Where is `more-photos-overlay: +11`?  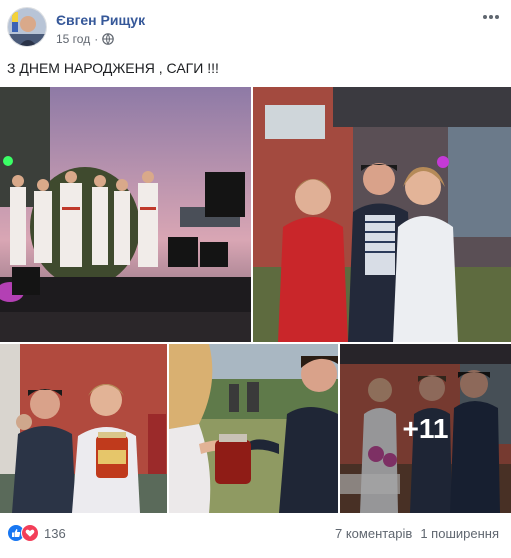 more-photos-overlay: +11 is located at coordinates (425, 428).